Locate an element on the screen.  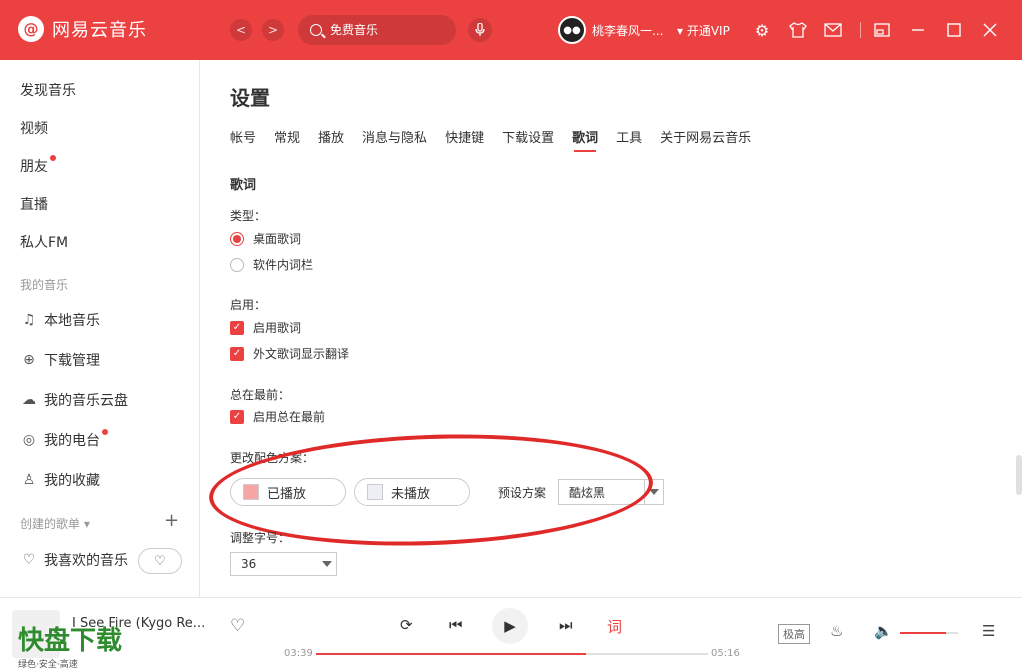
search-icon is located at coordinates (316, 30).